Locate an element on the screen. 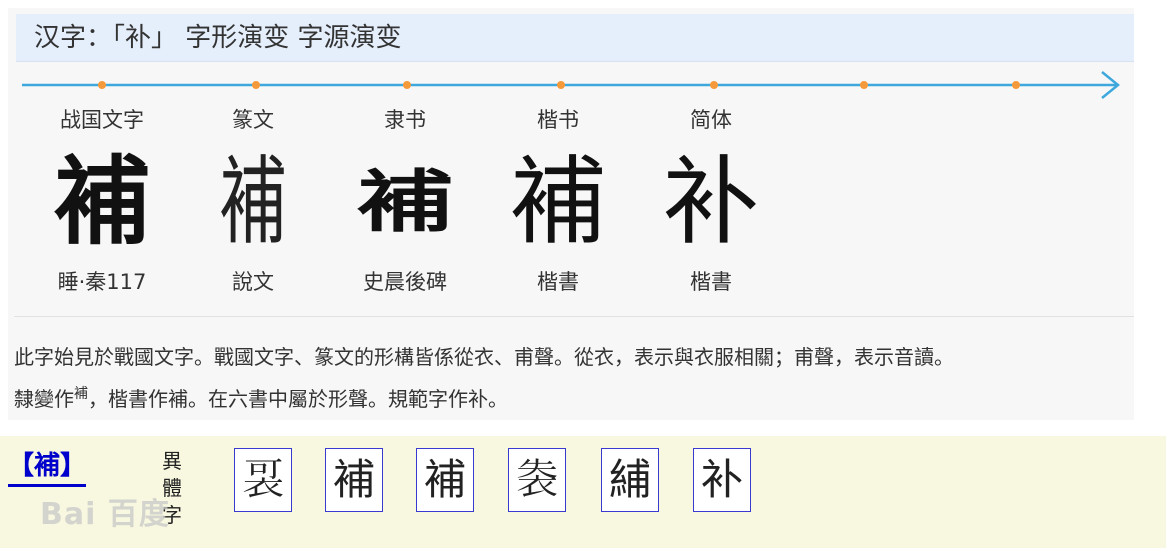  source-label-1: 睡·秦117 is located at coordinates (102, 282).